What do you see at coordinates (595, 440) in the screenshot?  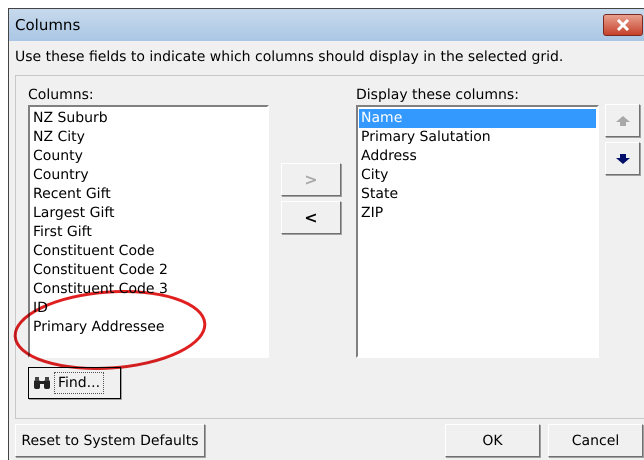 I see `dialog-button: Cancel` at bounding box center [595, 440].